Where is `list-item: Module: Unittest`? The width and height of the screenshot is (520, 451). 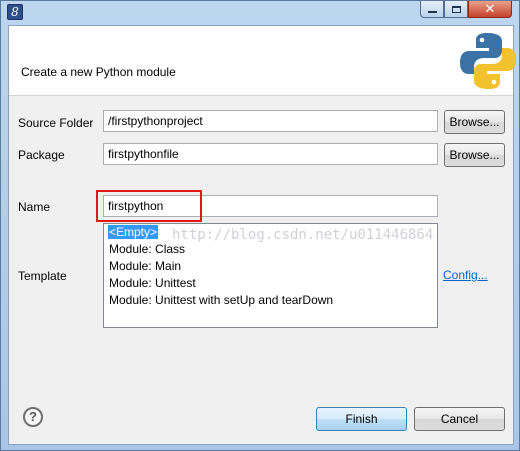
list-item: Module: Unittest is located at coordinates (270, 283).